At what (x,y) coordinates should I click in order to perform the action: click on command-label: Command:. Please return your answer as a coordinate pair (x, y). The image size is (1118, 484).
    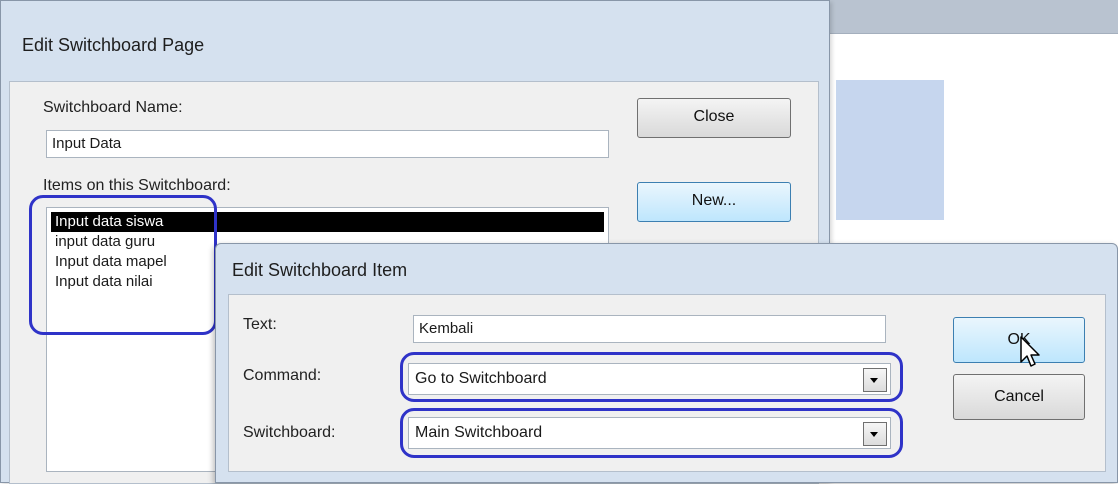
    Looking at the image, I should click on (282, 375).